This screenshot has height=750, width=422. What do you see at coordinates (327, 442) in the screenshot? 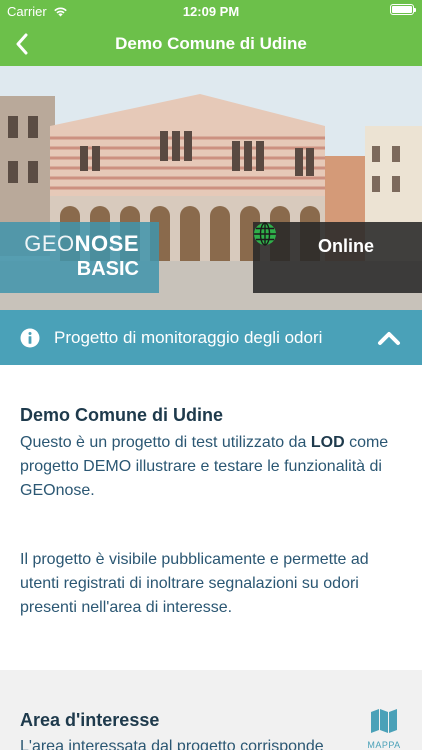
I see `lod-link: LOD` at bounding box center [327, 442].